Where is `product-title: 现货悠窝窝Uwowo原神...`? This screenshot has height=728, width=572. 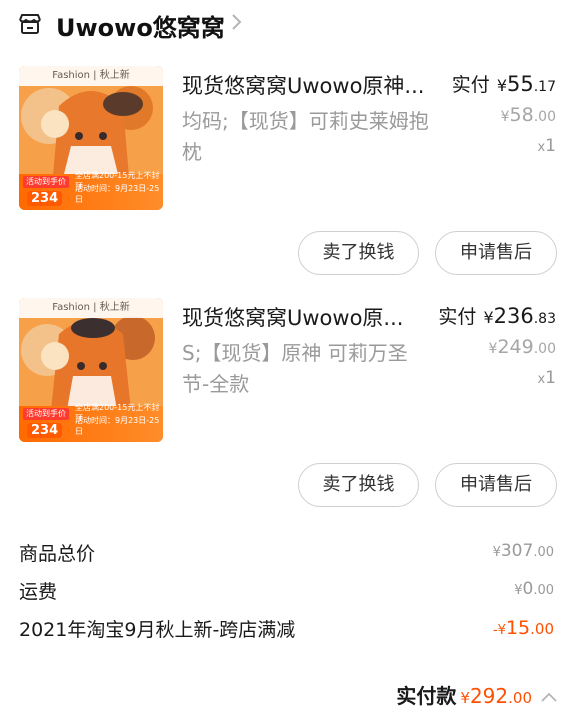
product-title: 现货悠窝窝Uwowo原神... is located at coordinates (309, 85).